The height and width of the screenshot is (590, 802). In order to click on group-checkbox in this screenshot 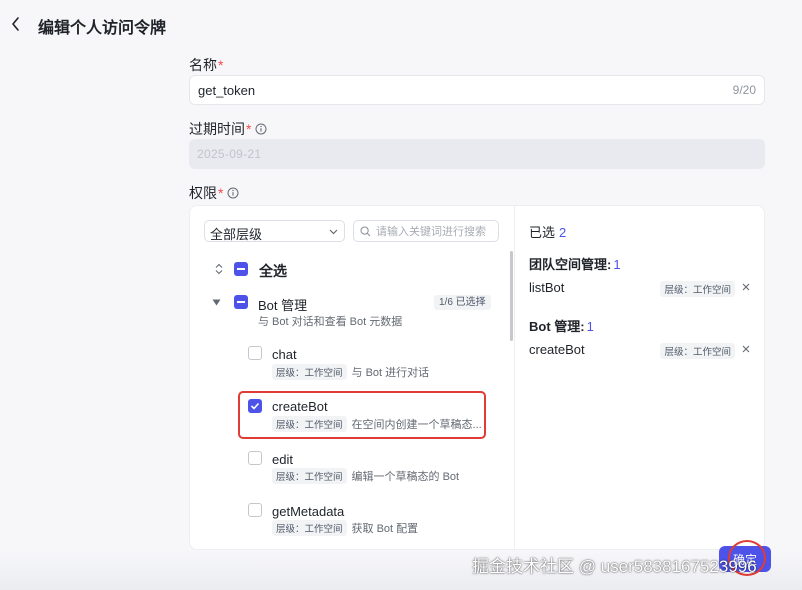, I will do `click(241, 302)`.